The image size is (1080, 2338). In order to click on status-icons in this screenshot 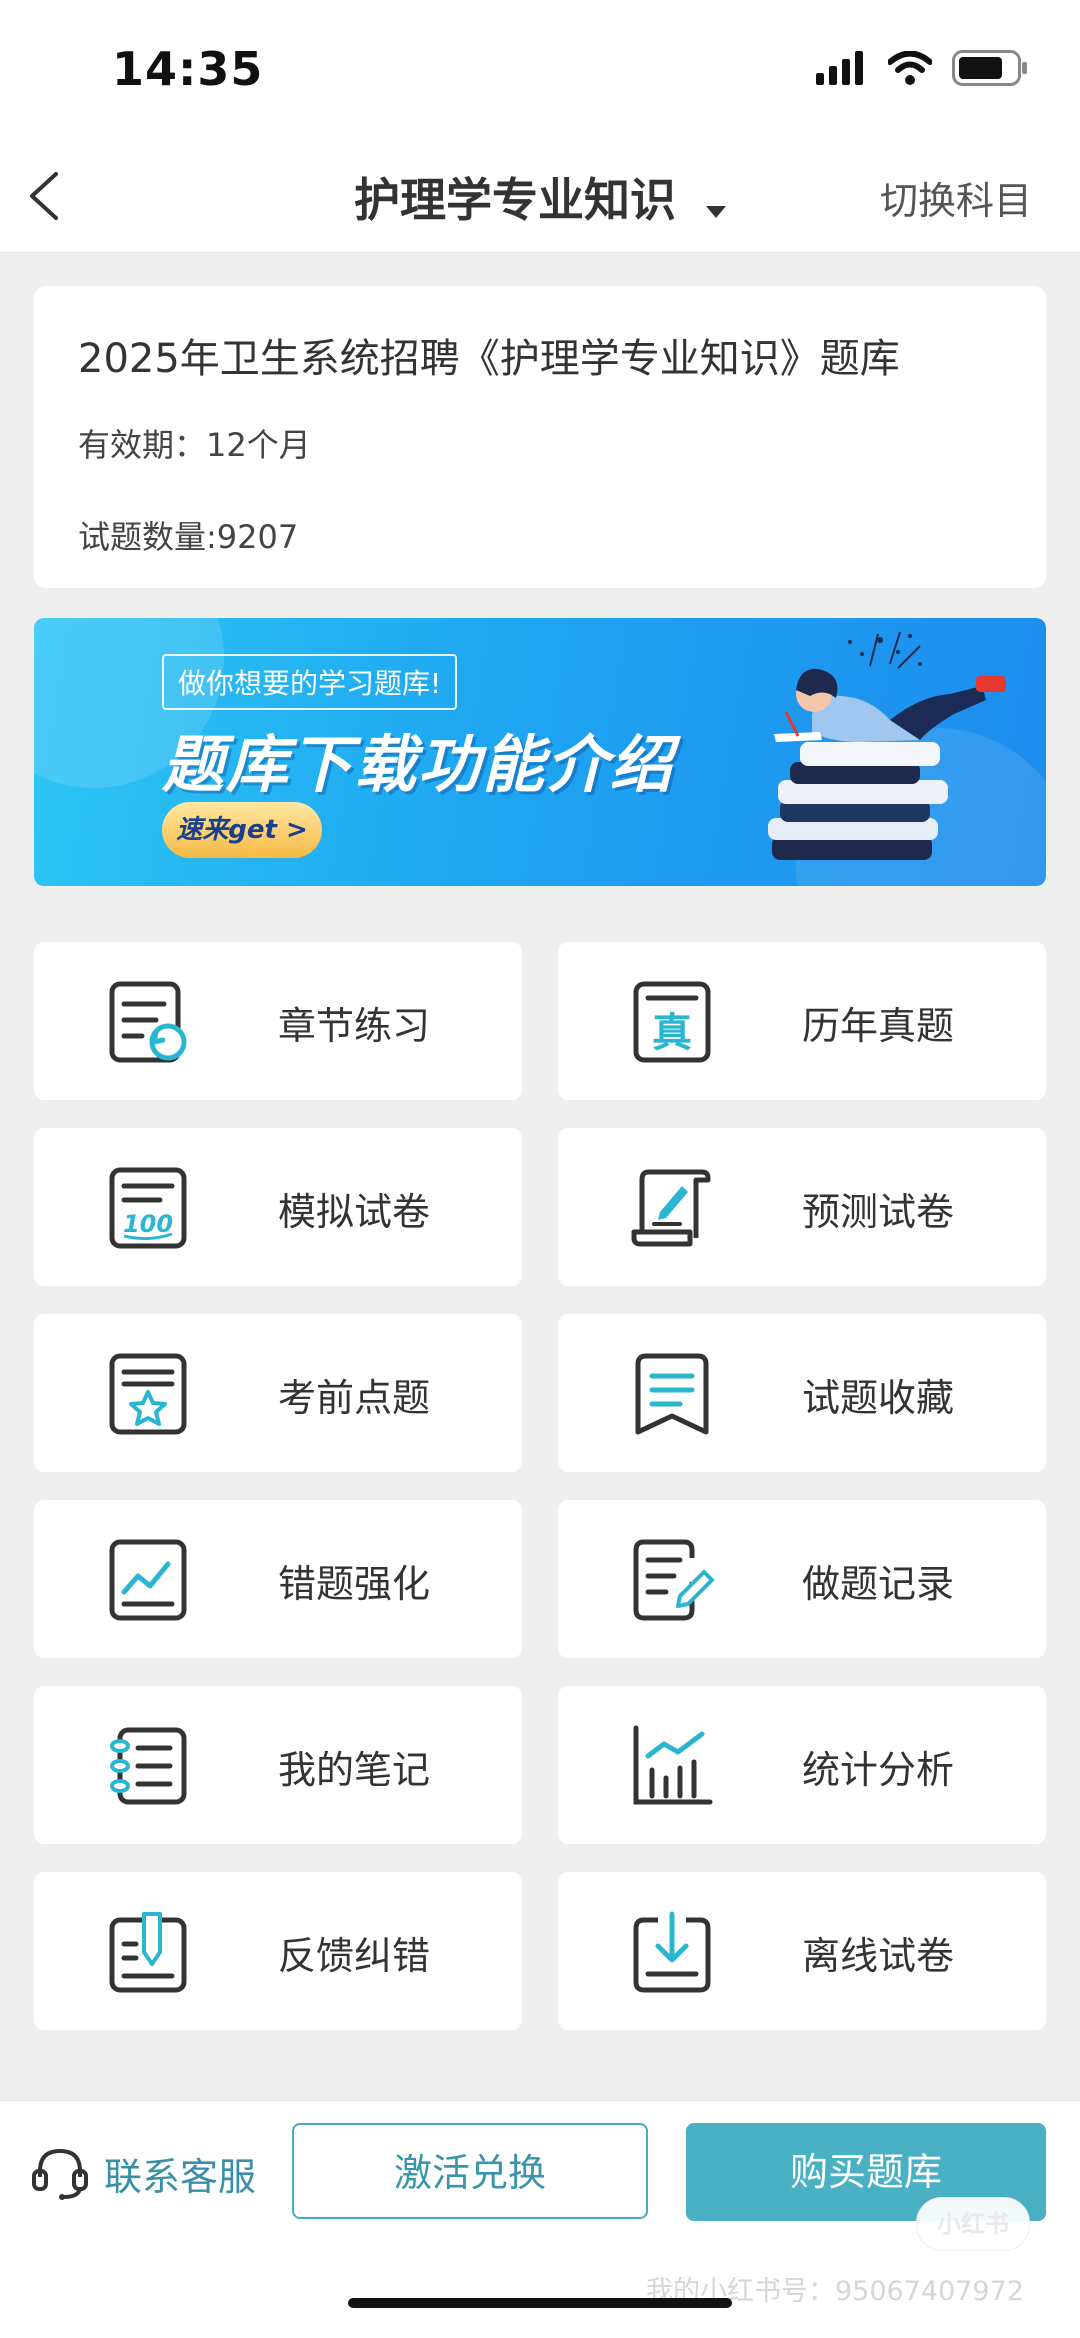, I will do `click(922, 68)`.